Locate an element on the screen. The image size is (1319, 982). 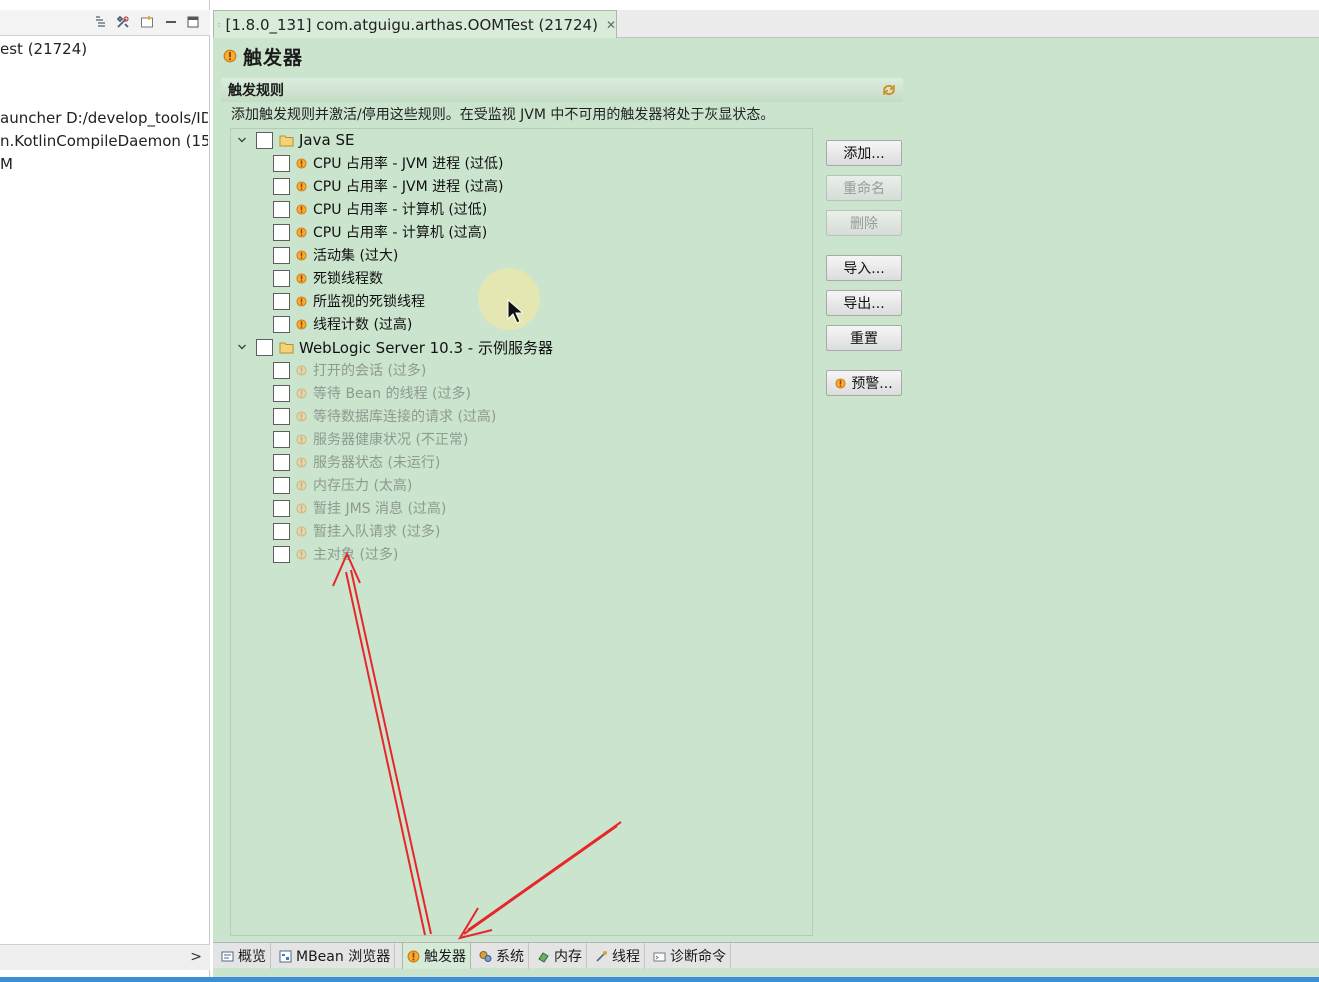
tree-group-java-se: Java SE is located at coordinates (294, 140).